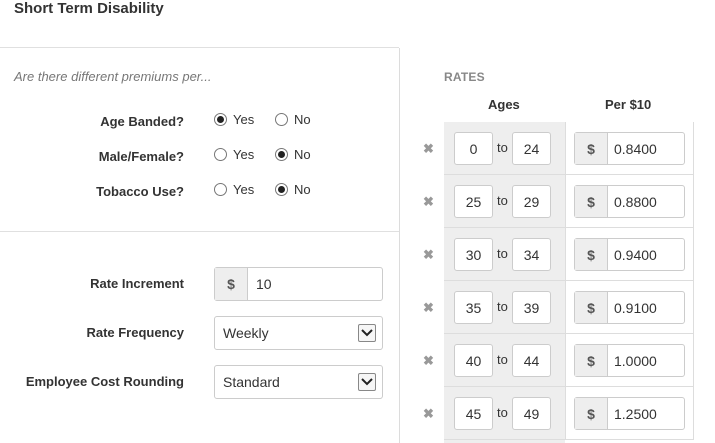 The image size is (715, 443). What do you see at coordinates (531, 254) in the screenshot?
I see `age-to-input: 34` at bounding box center [531, 254].